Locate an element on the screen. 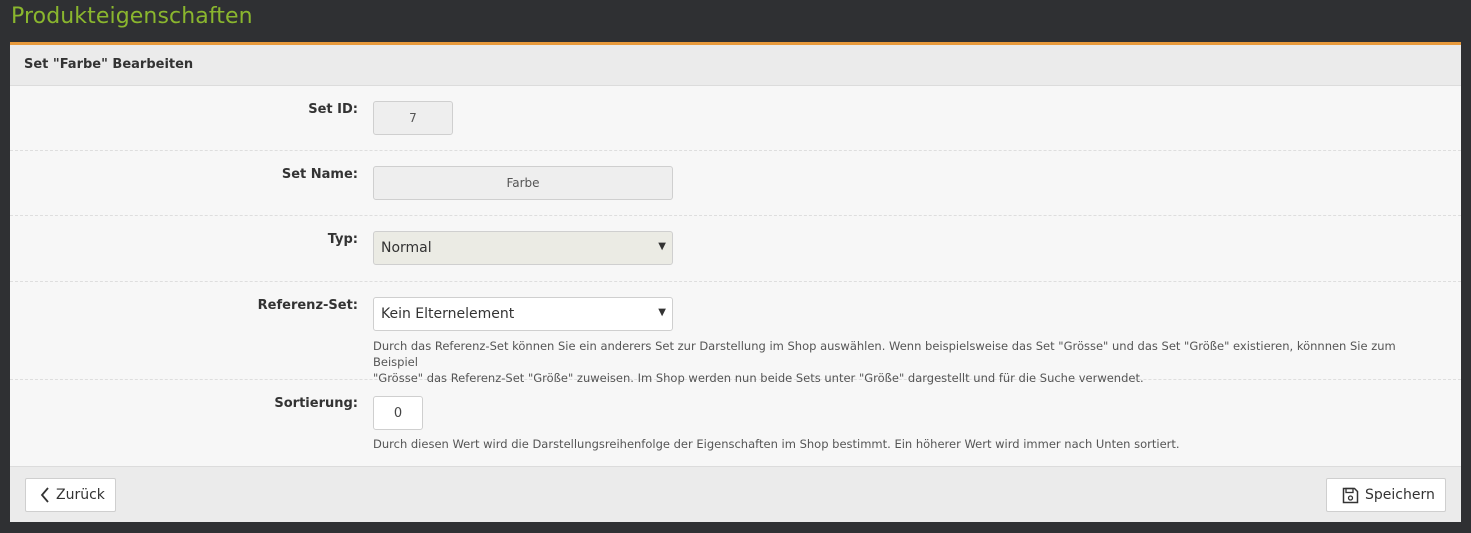 The image size is (1471, 533). set-name-label: Set Name: is located at coordinates (319, 174).